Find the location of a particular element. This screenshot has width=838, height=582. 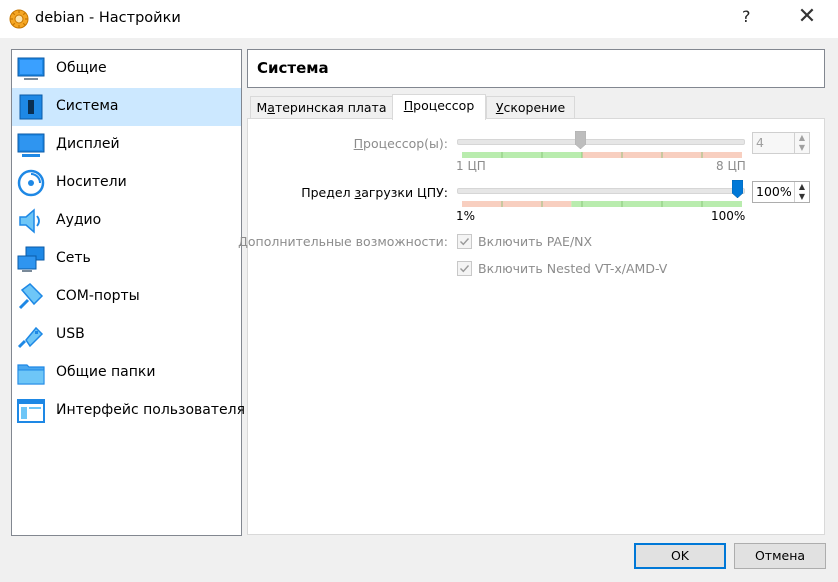

cpu-limit-spinbox: 100% ▲ ▼ is located at coordinates (781, 192).